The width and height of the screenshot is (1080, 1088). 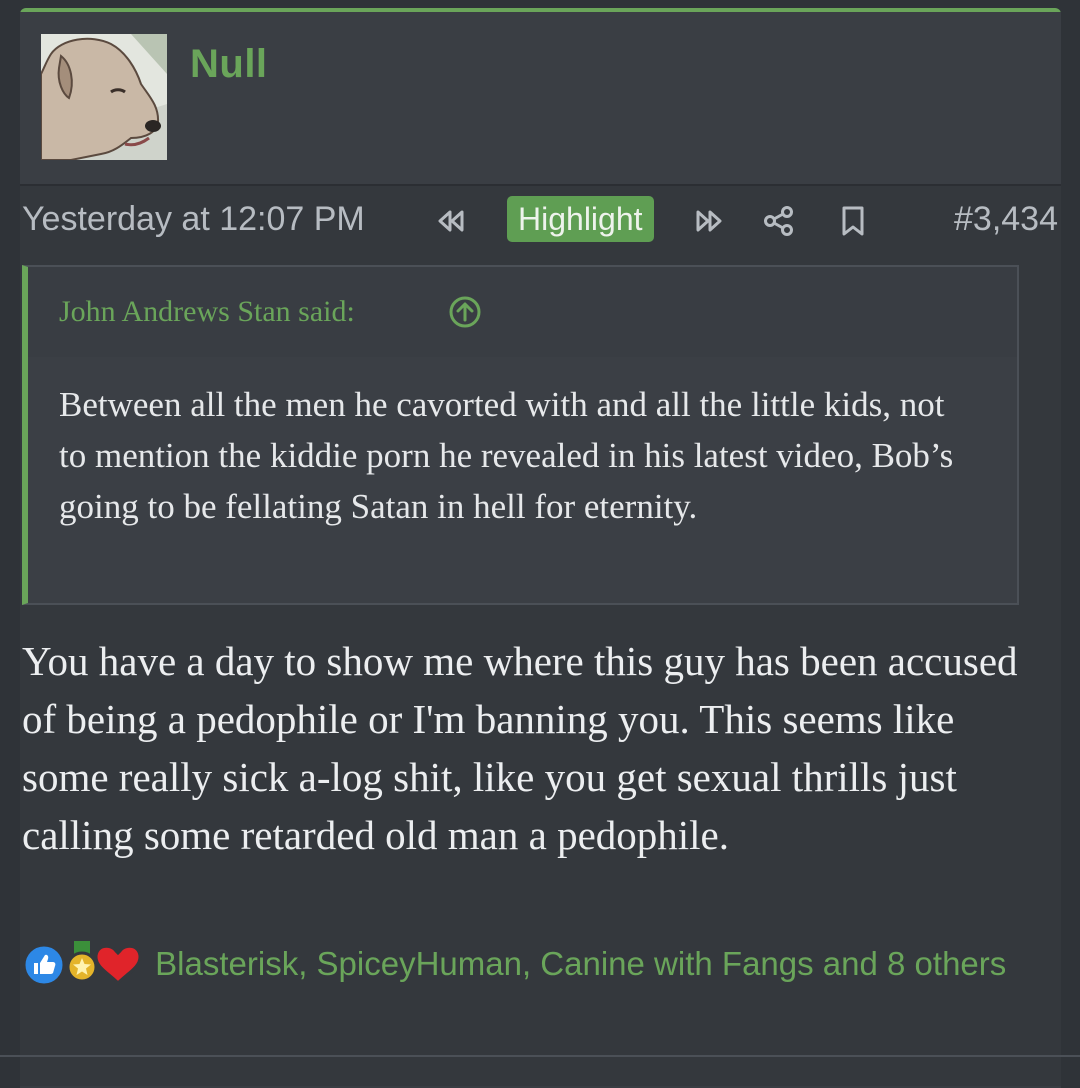 I want to click on post-timestamp: Yesterday at 12:07 PM, so click(x=193, y=219).